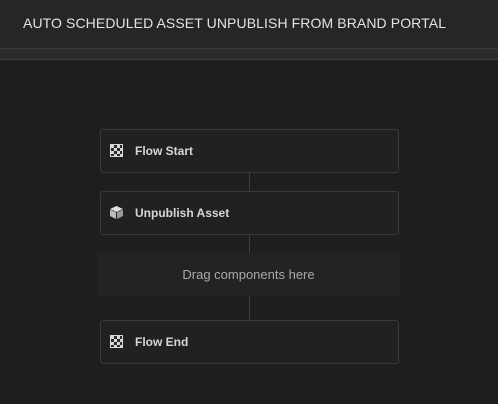 The image size is (498, 404). I want to click on step-label: Unpublish Asset, so click(182, 213).